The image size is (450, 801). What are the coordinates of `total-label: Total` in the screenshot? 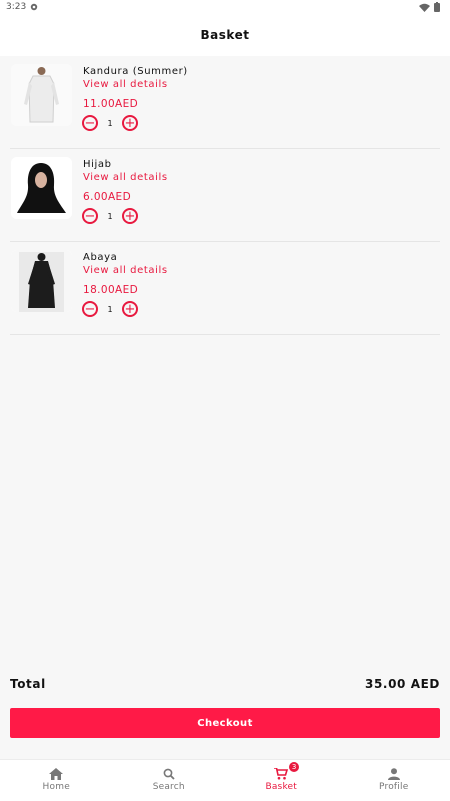 It's located at (28, 684).